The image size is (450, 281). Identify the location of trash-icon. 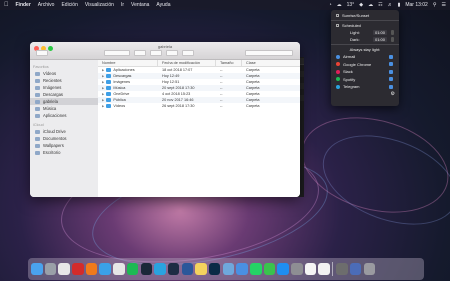
(369, 269).